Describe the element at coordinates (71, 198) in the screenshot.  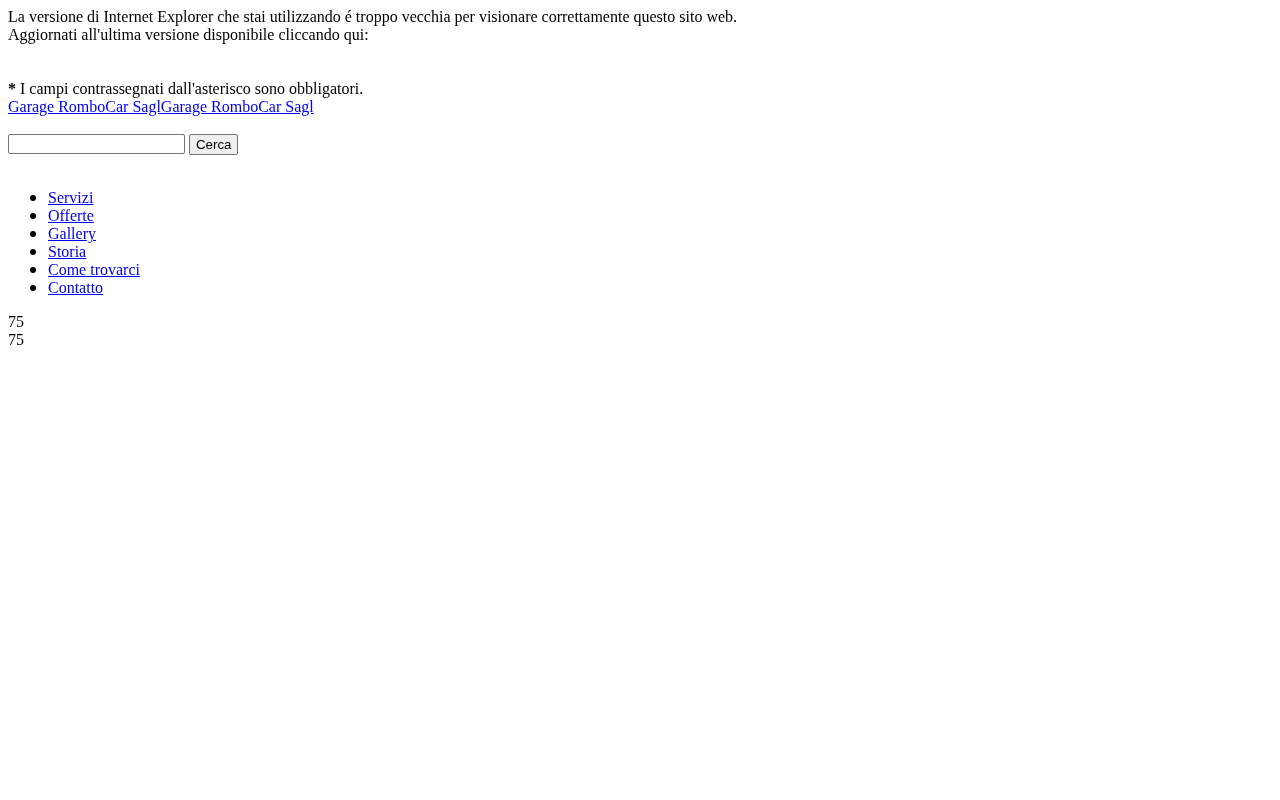
I see `nav-link: Servizi` at that location.